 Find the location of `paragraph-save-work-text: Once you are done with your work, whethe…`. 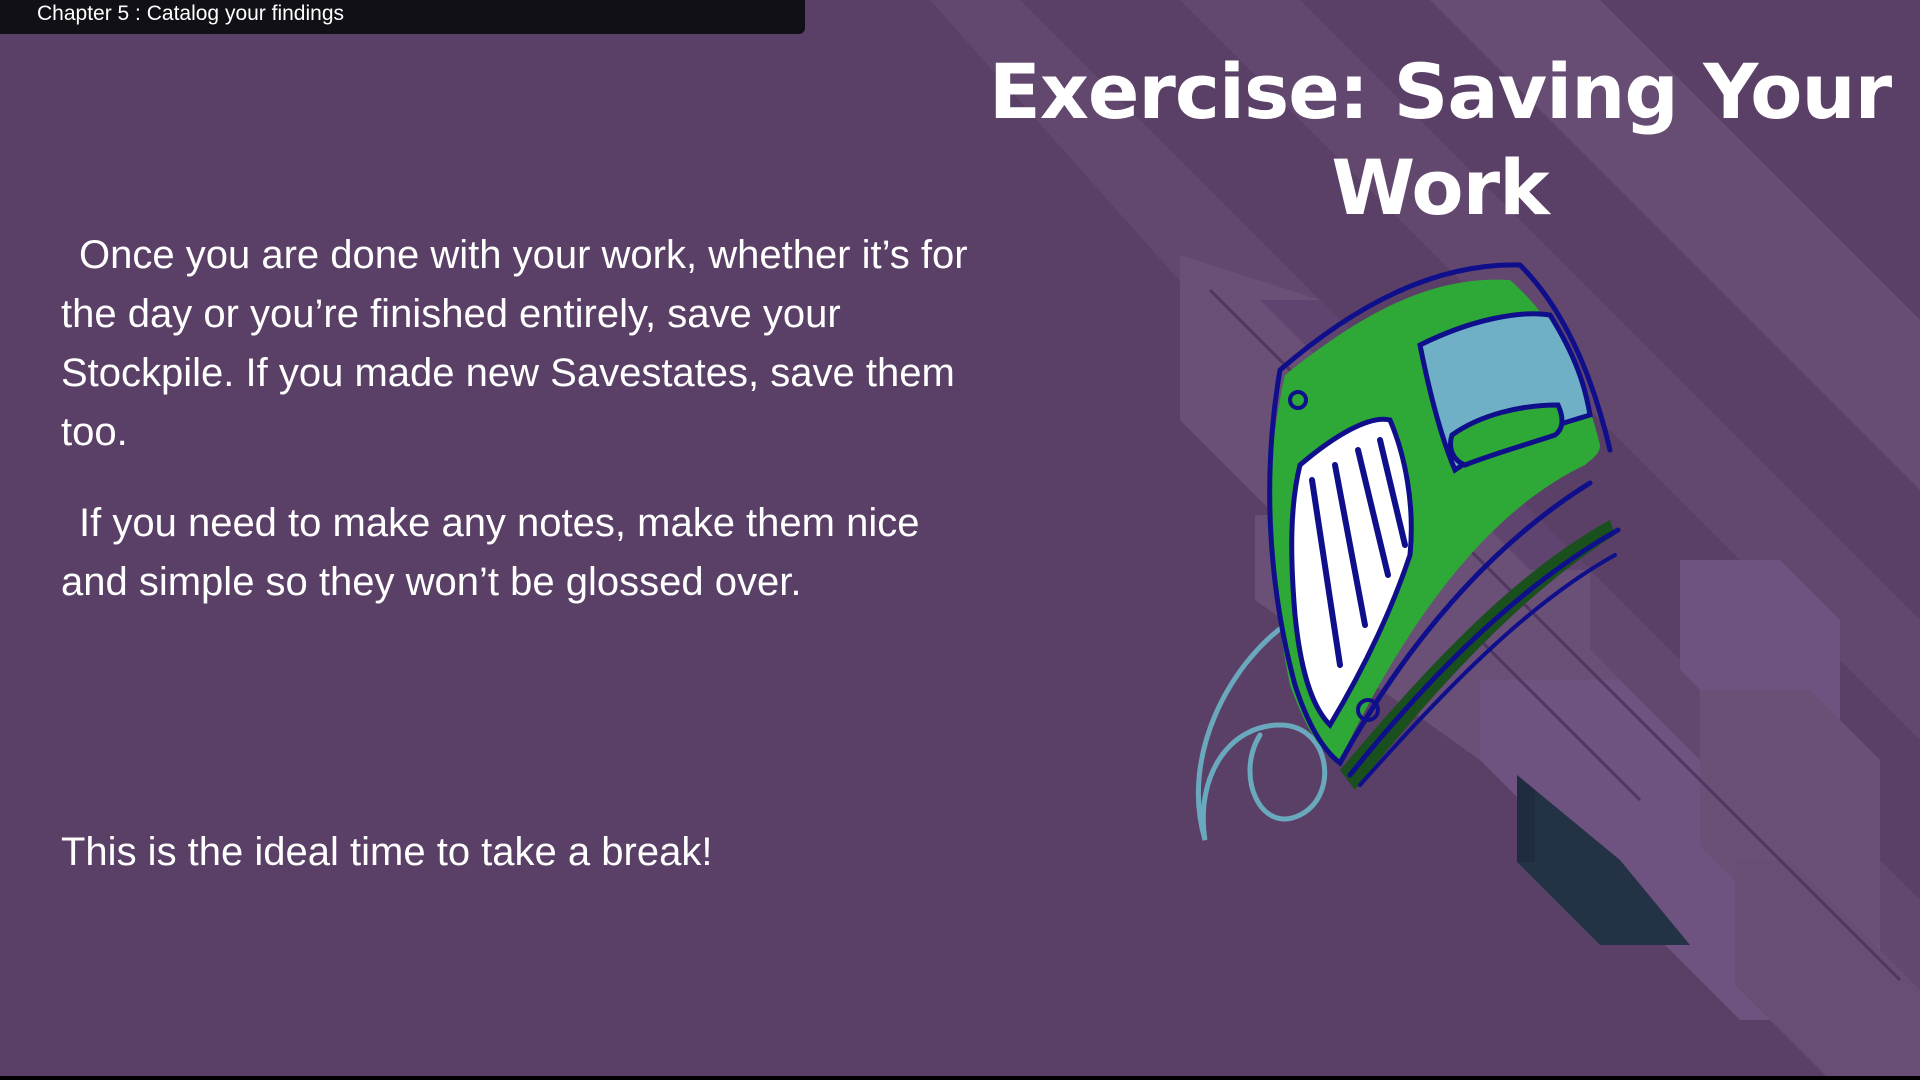

paragraph-save-work-text: Once you are done with your work, whethe… is located at coordinates (514, 343).